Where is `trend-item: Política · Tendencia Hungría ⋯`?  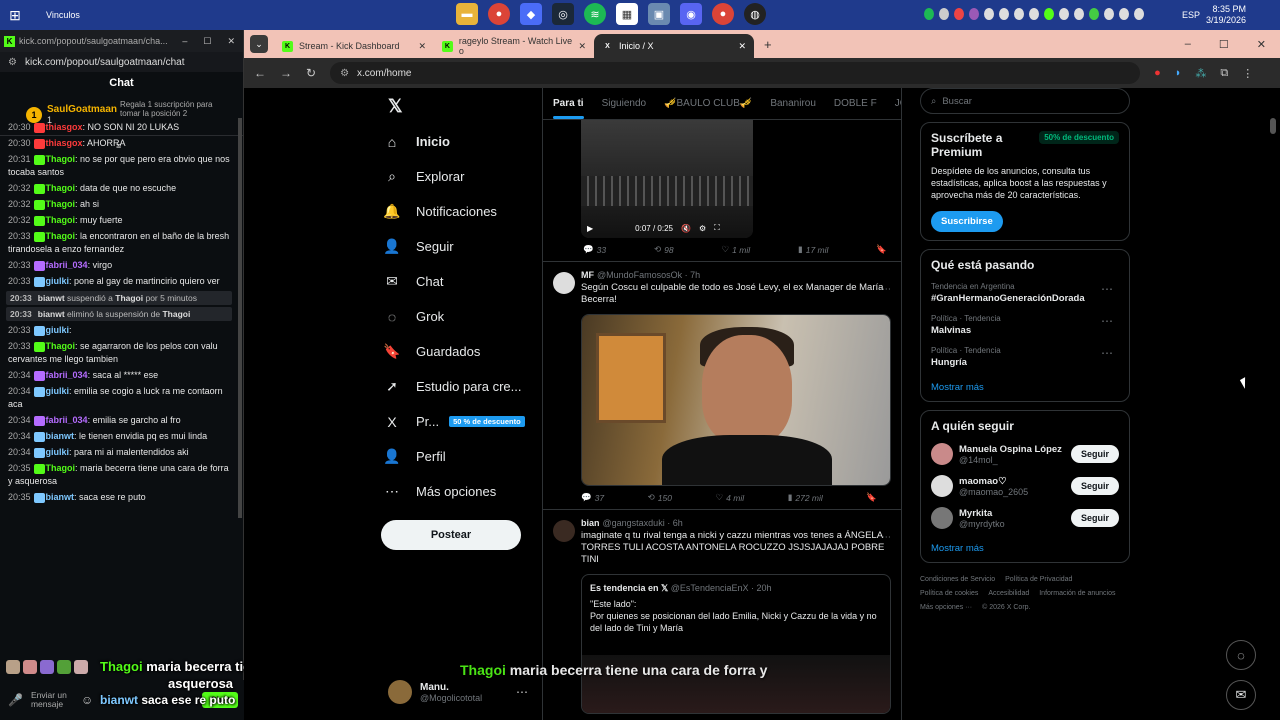 trend-item: Política · Tendencia Hungría ⋯ is located at coordinates (1025, 357).